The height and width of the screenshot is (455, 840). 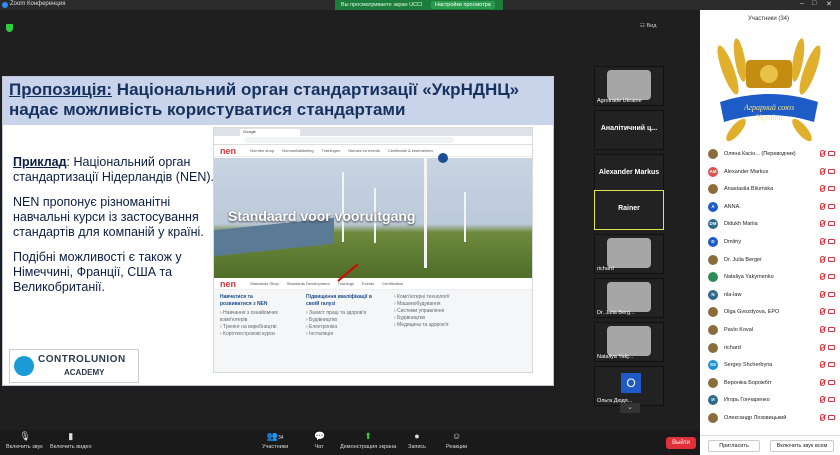 I want to click on participant-row: Nataliya Yakymenko, so click(x=770, y=277).